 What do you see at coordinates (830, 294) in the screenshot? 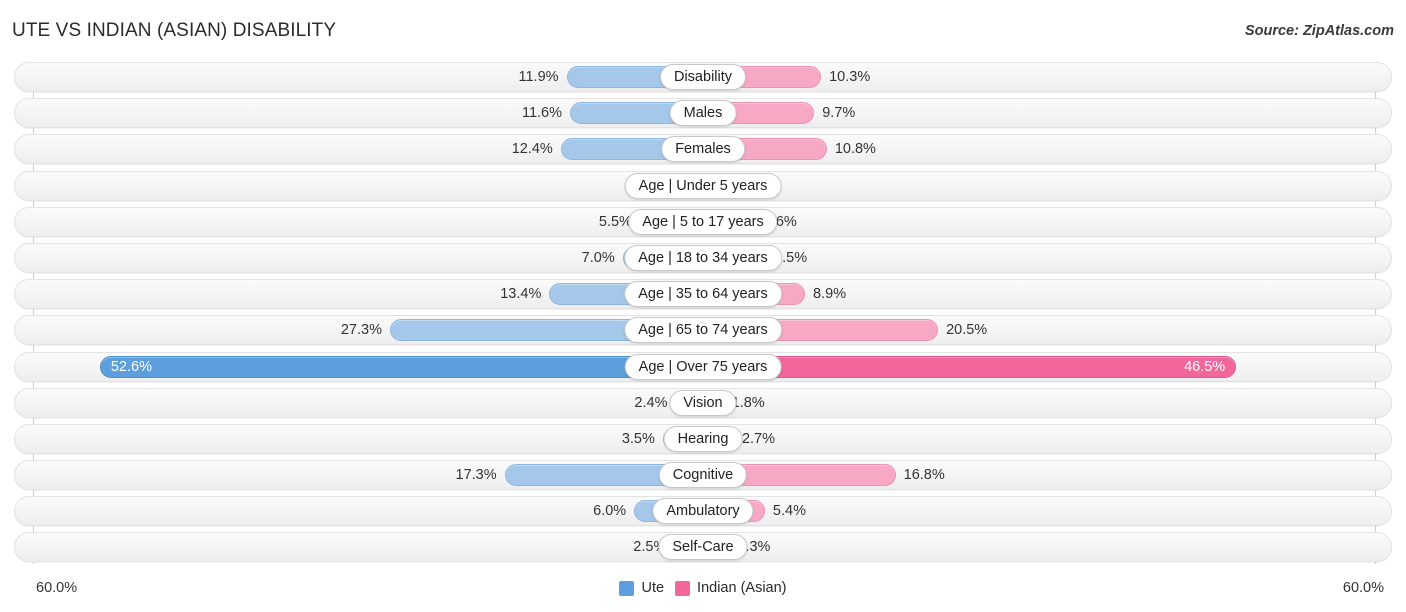
I see `value-label-indian-asian: 8.9%` at bounding box center [830, 294].